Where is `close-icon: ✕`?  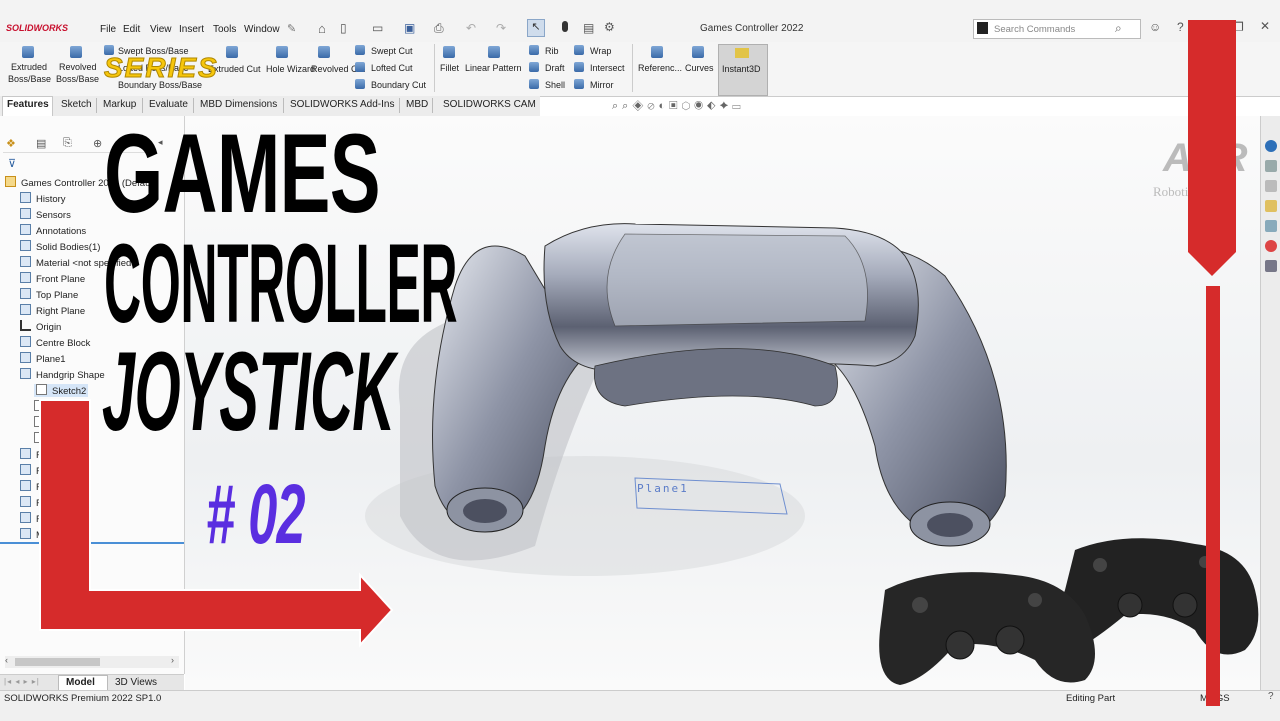
close-icon: ✕ is located at coordinates (1265, 26).